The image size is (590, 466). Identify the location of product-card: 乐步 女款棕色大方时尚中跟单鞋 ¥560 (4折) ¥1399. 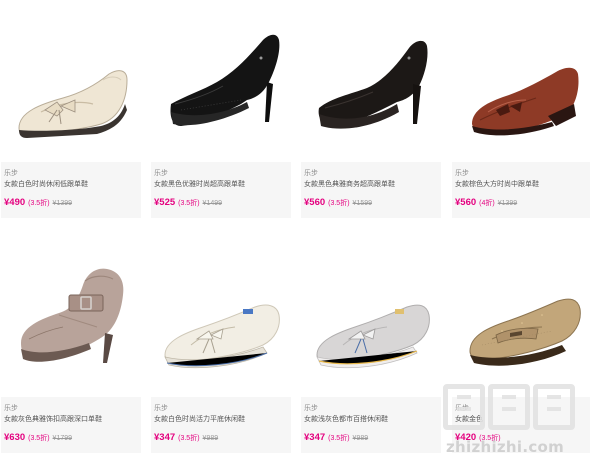
(521, 109).